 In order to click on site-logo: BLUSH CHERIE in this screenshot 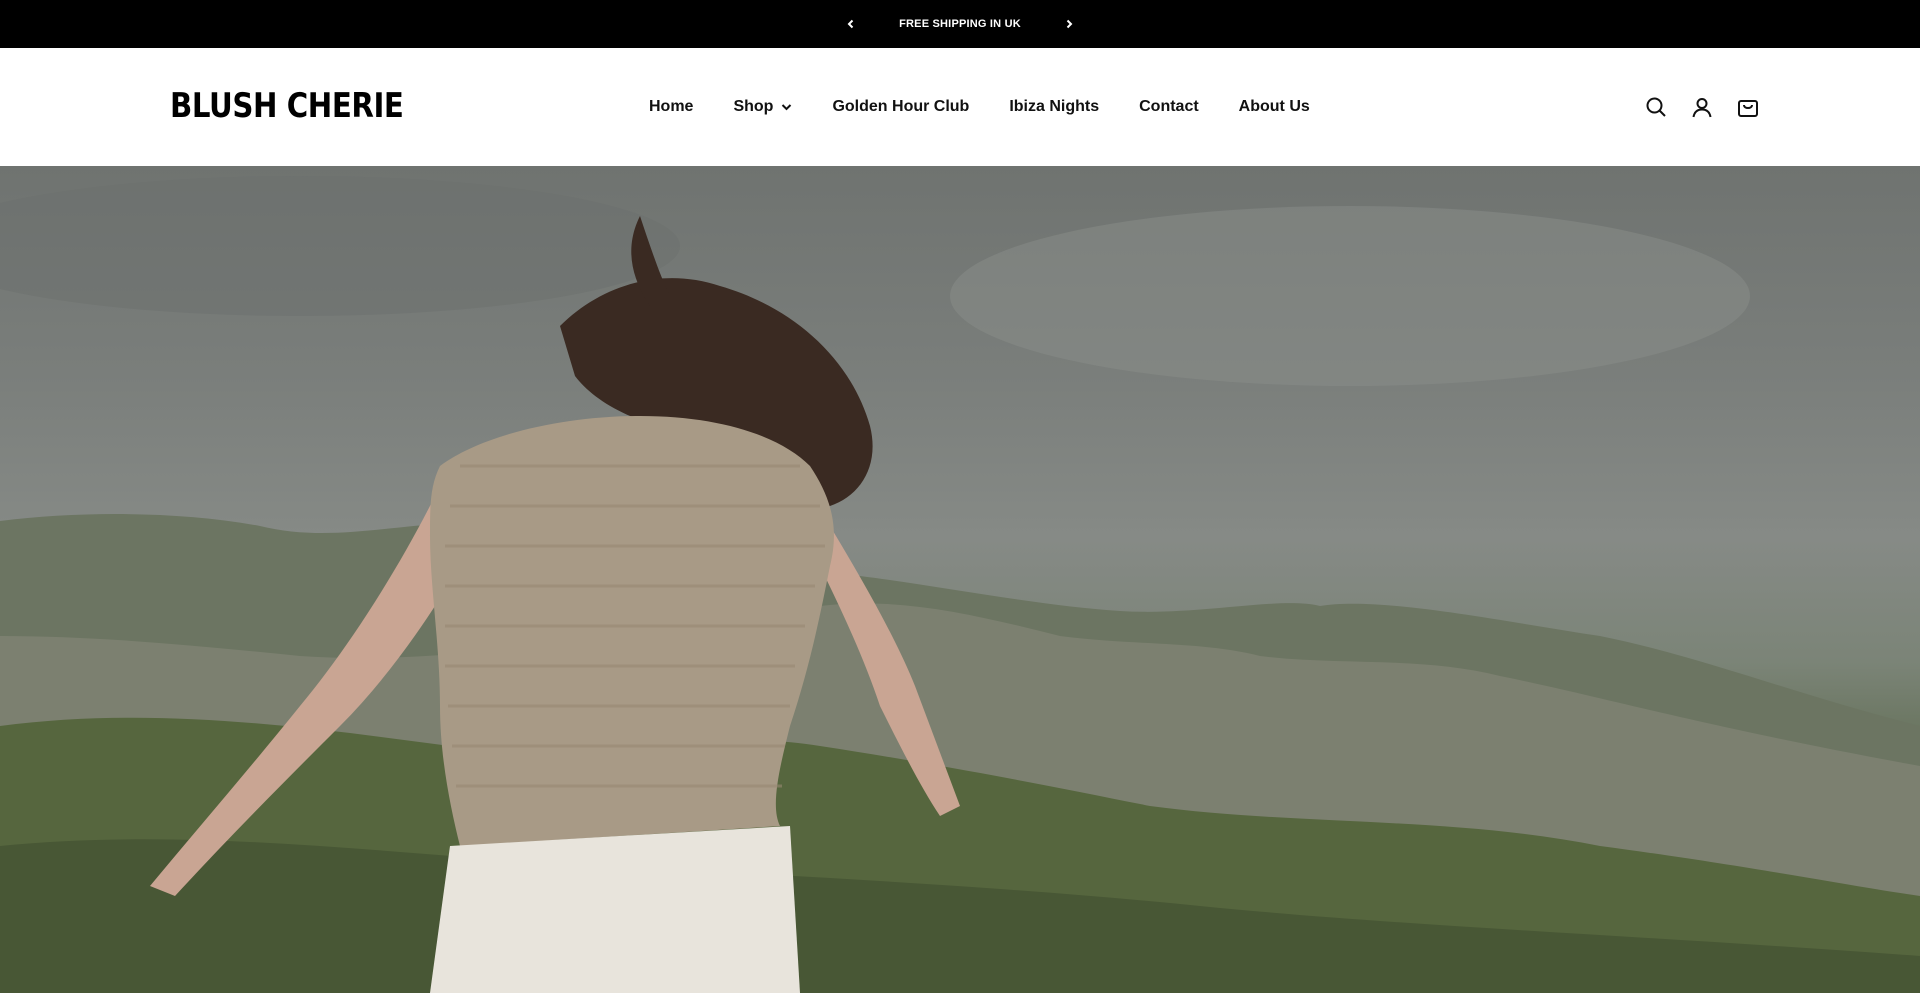, I will do `click(287, 106)`.